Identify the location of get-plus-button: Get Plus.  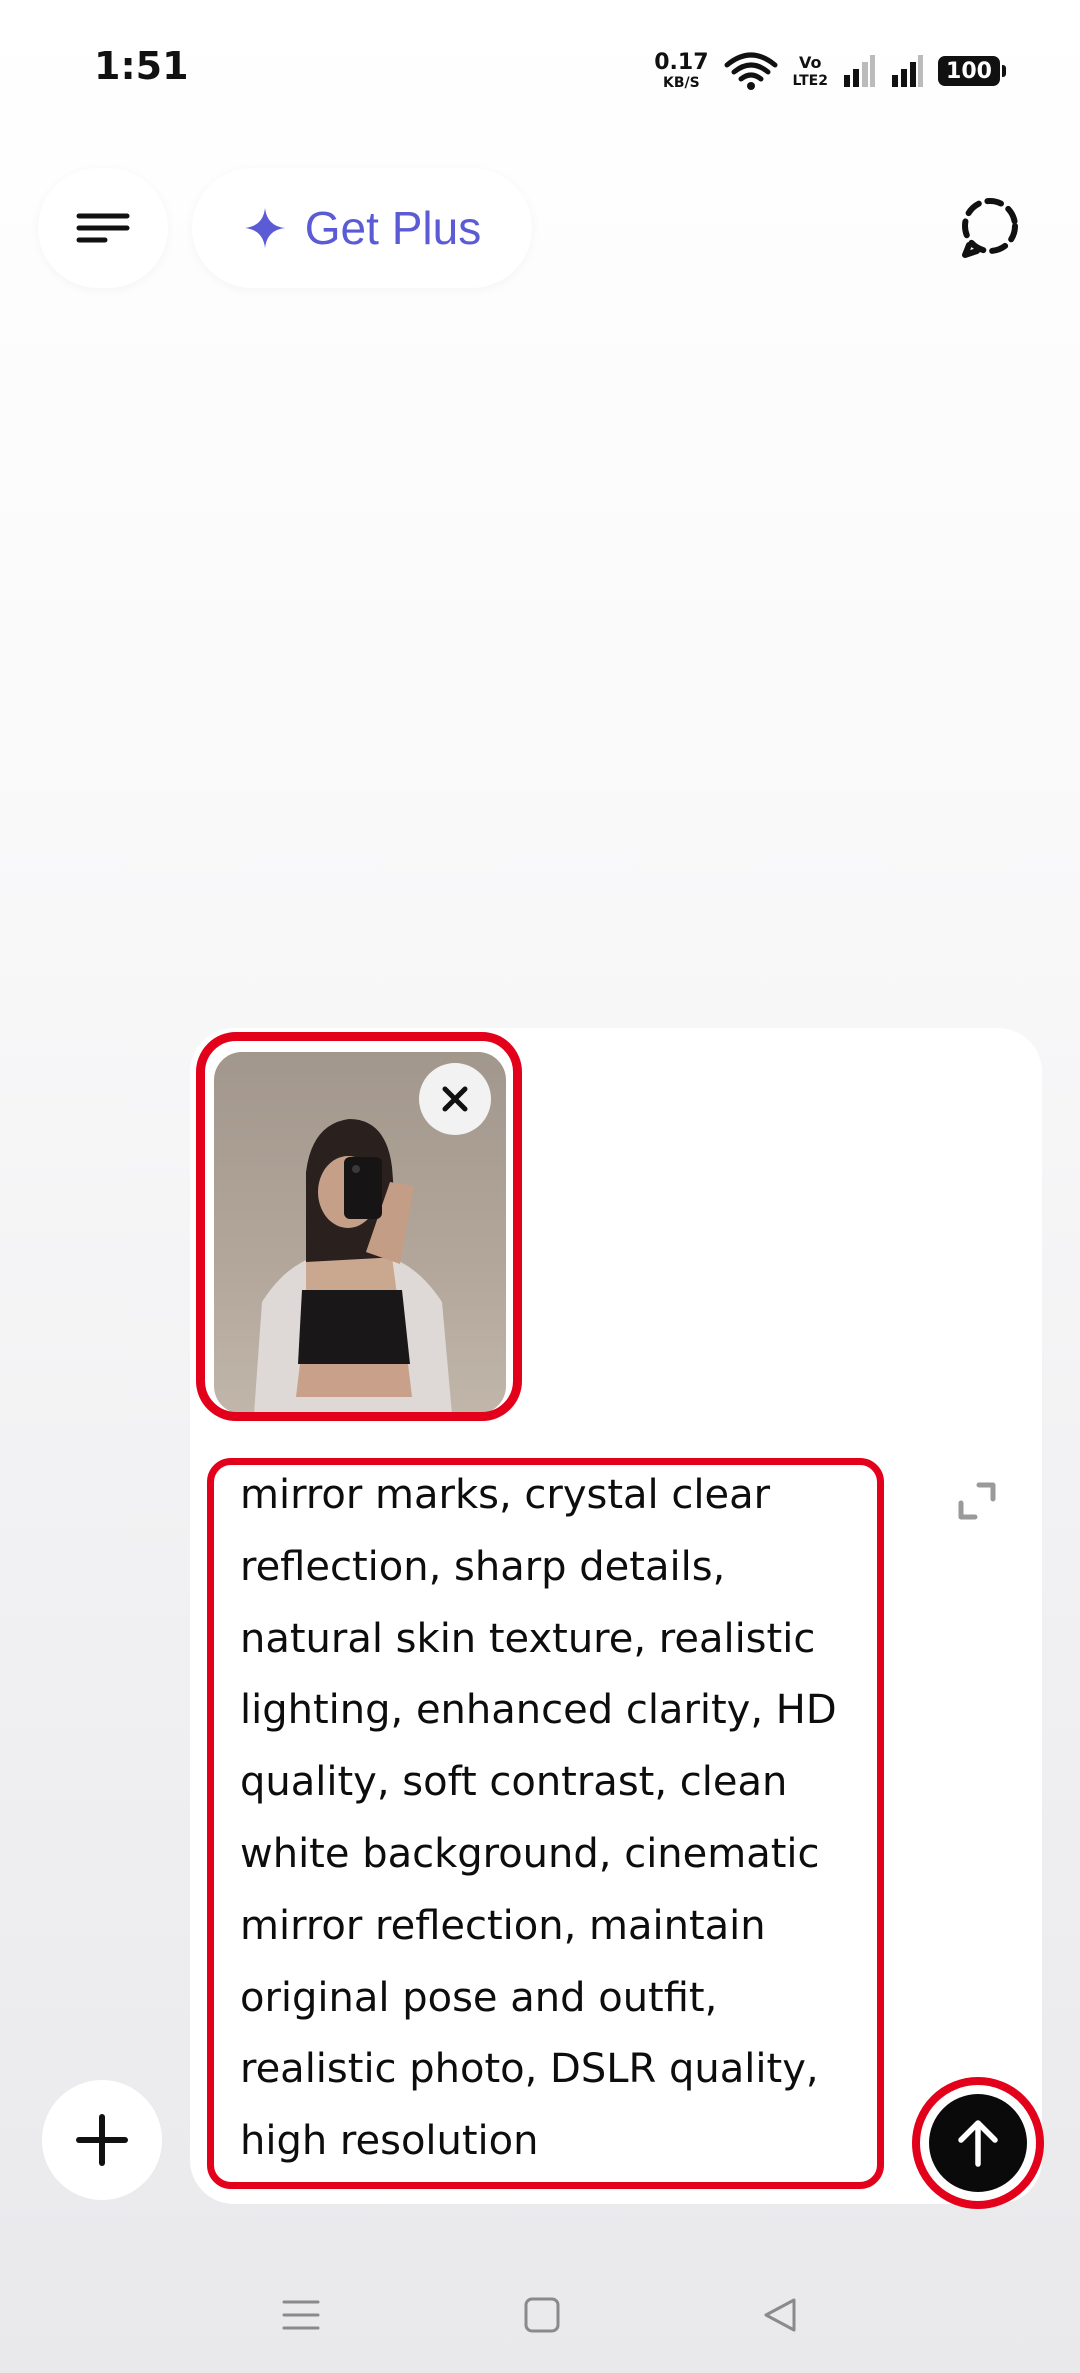
(362, 228).